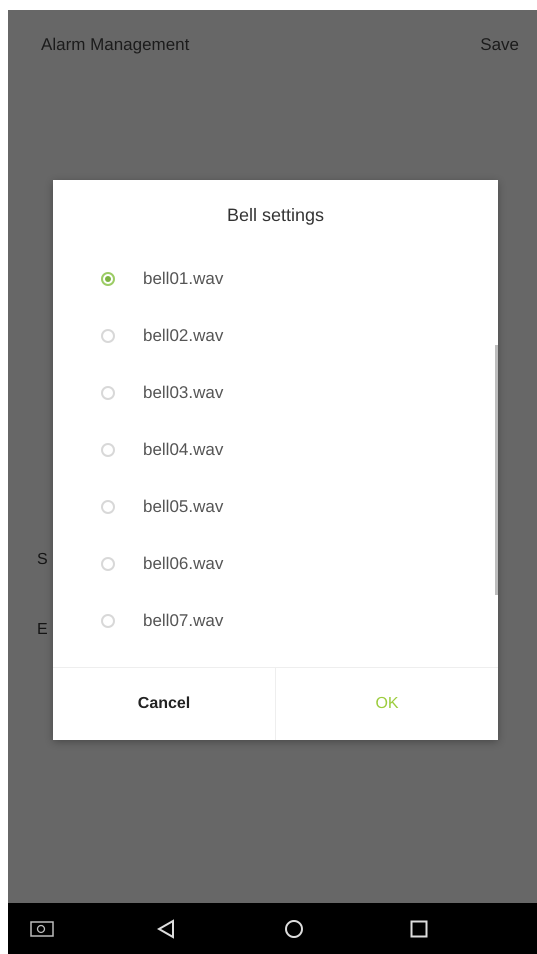 This screenshot has width=537, height=954. I want to click on recents-icon, so click(419, 929).